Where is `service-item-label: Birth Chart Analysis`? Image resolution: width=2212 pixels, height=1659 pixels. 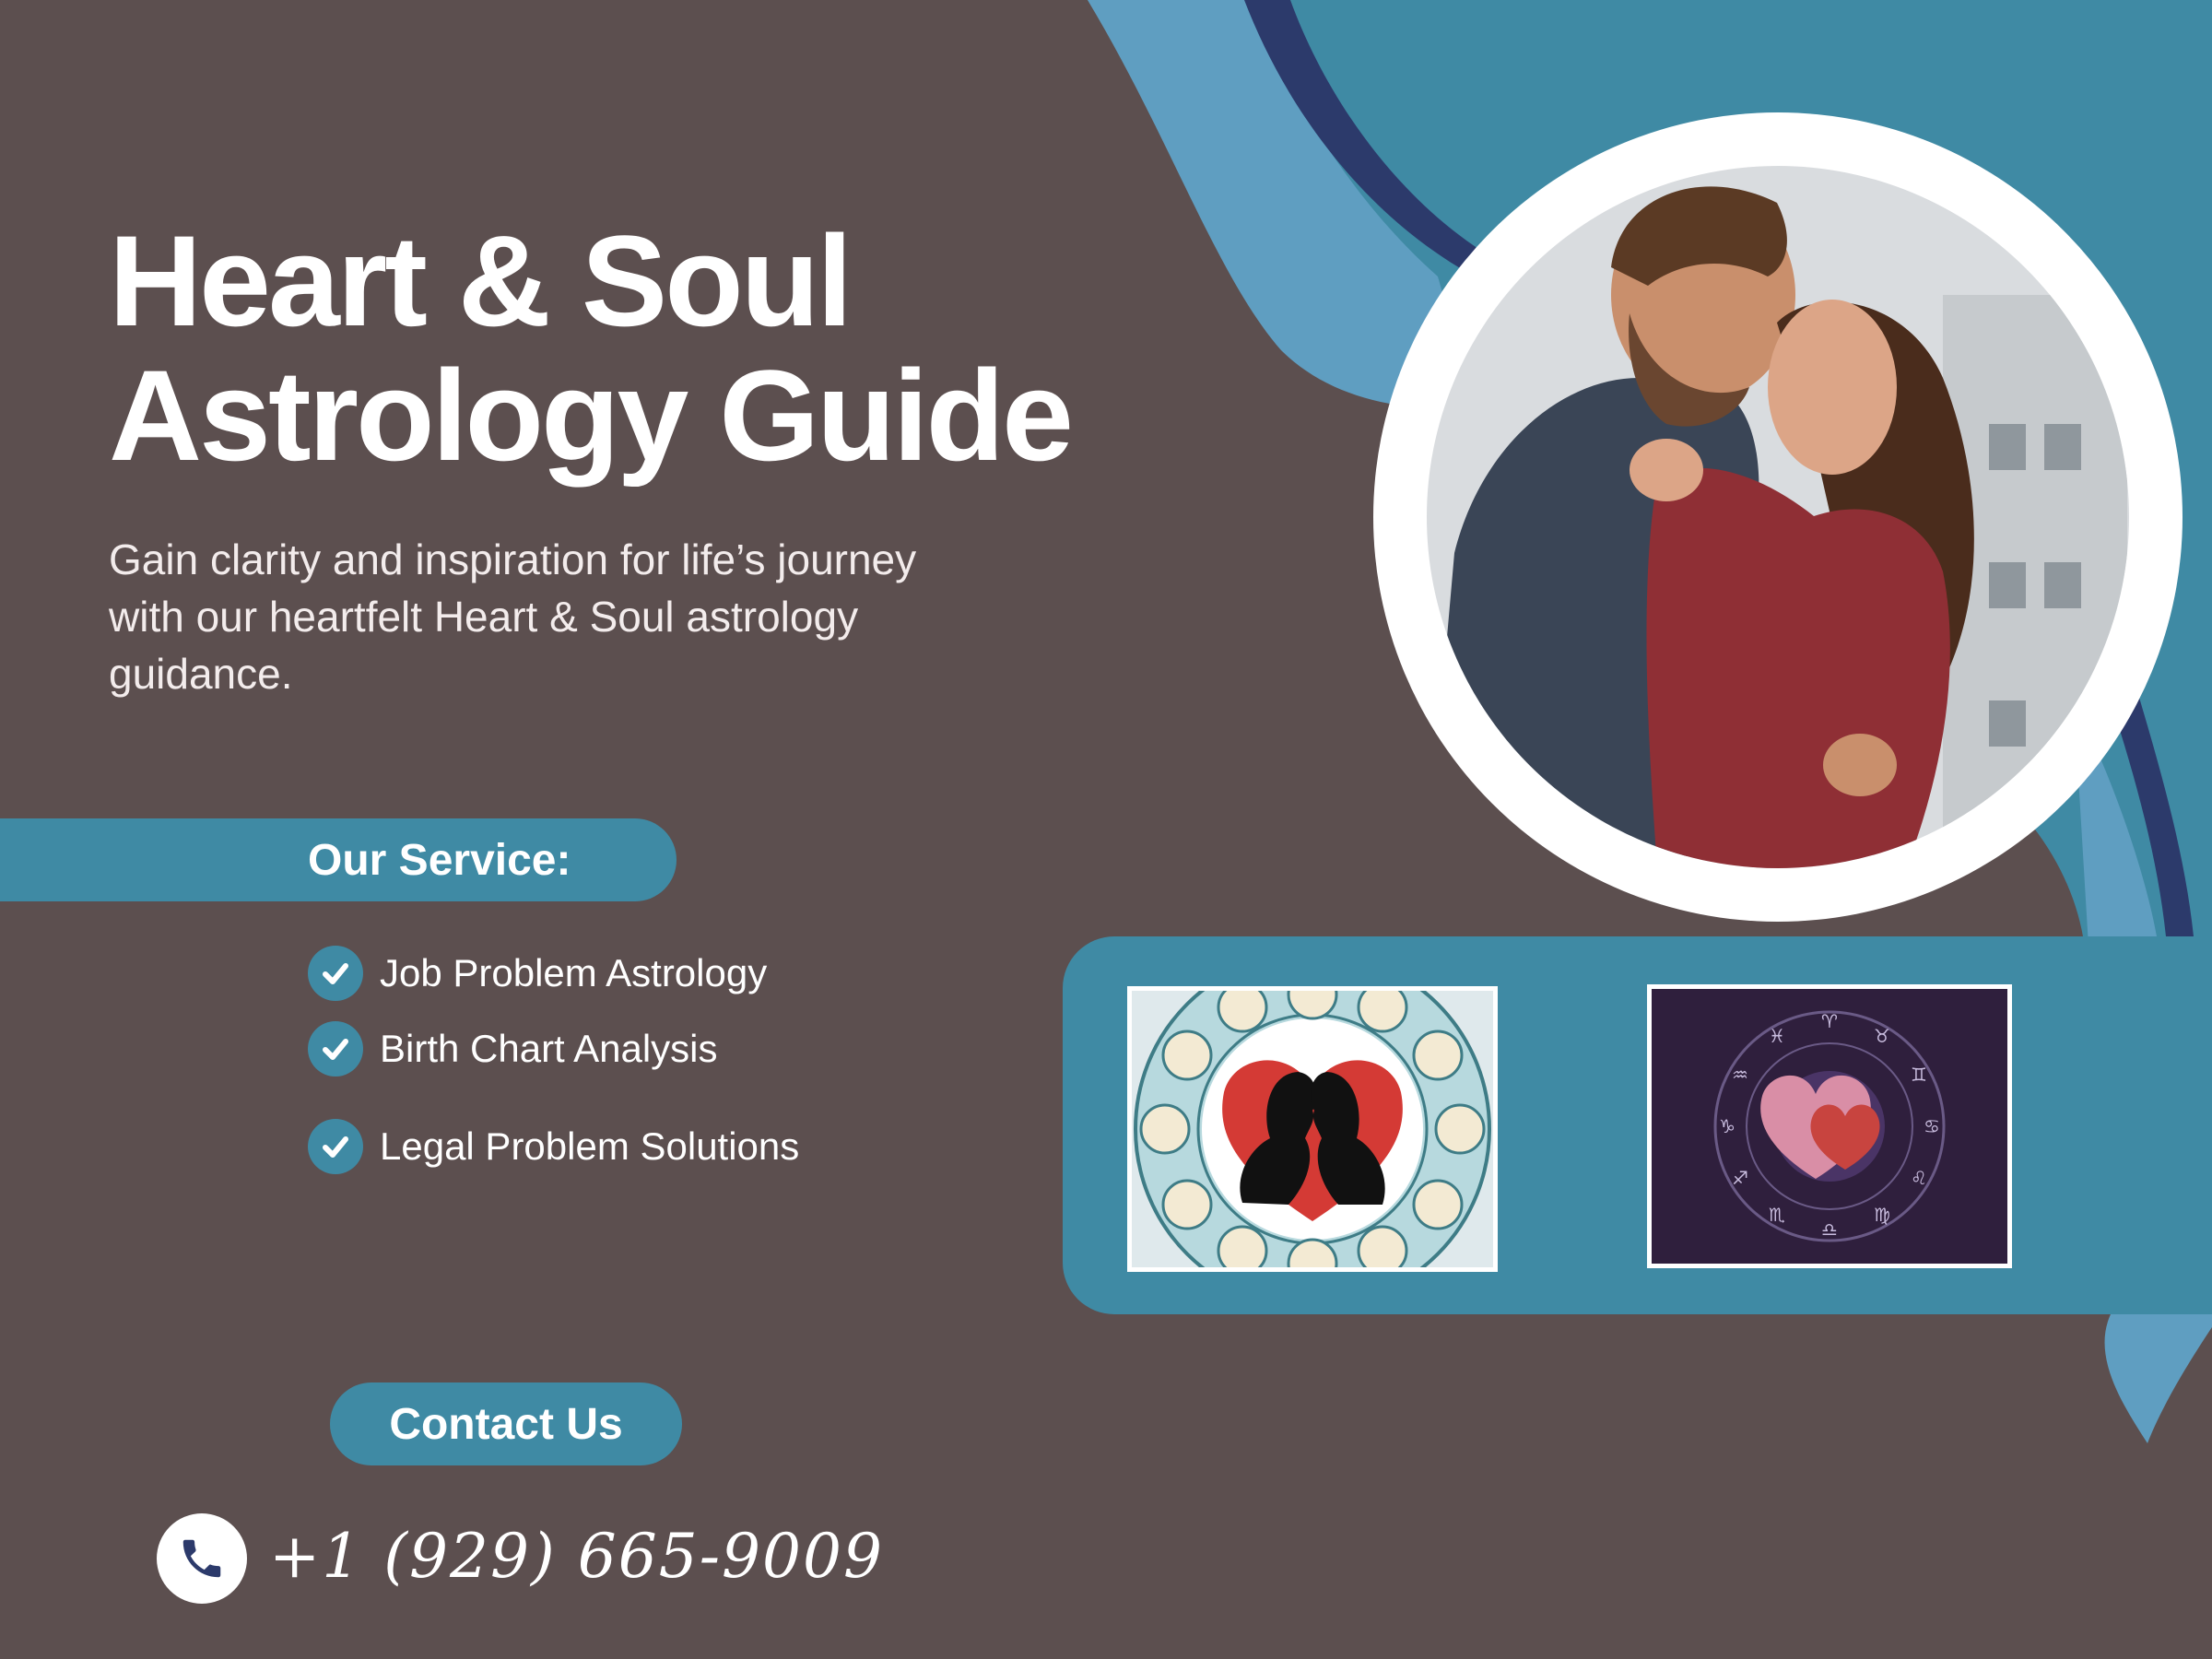
service-item-label: Birth Chart Analysis is located at coordinates (549, 1048).